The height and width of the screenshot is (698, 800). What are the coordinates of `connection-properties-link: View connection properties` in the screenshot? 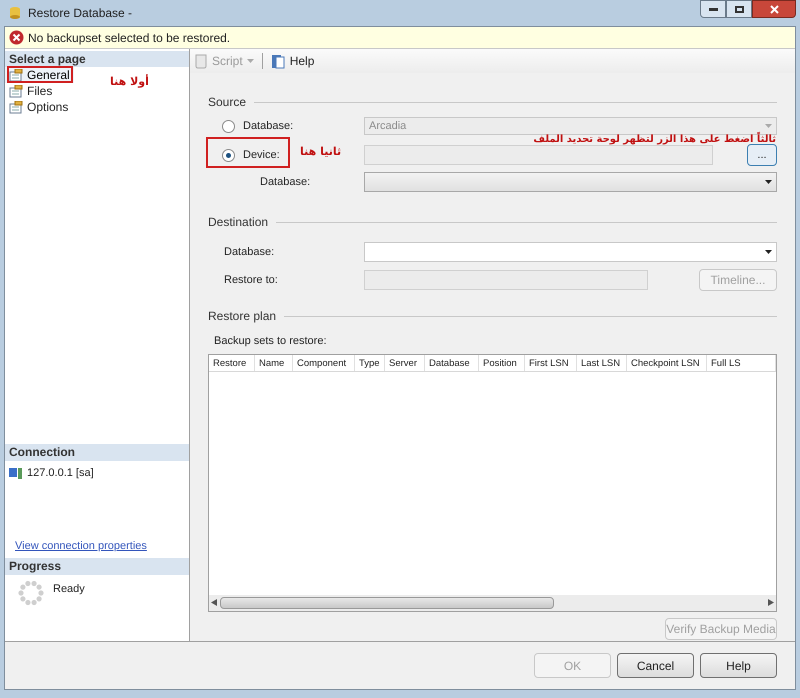 It's located at (97, 546).